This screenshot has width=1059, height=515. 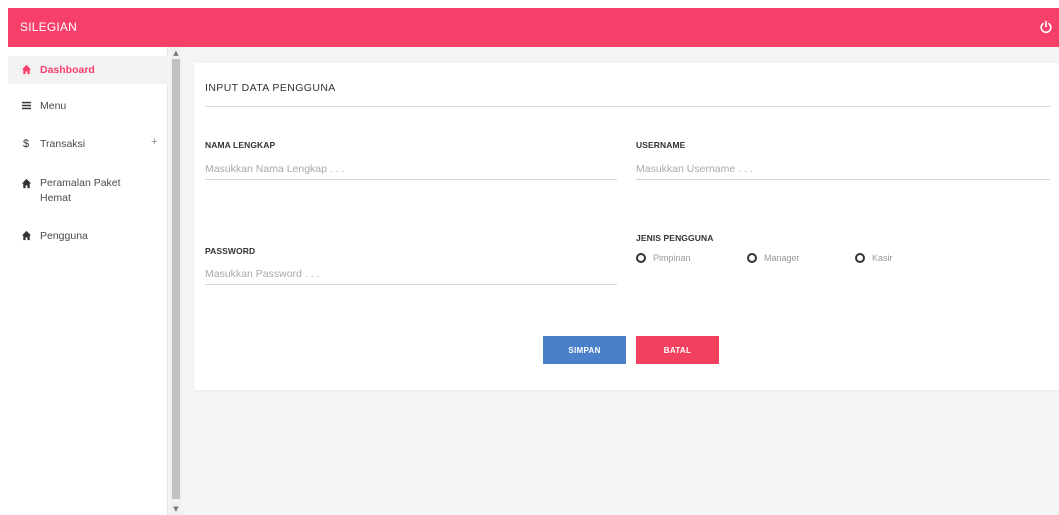 What do you see at coordinates (533, 27) in the screenshot?
I see `top-bar: SILEGIAN` at bounding box center [533, 27].